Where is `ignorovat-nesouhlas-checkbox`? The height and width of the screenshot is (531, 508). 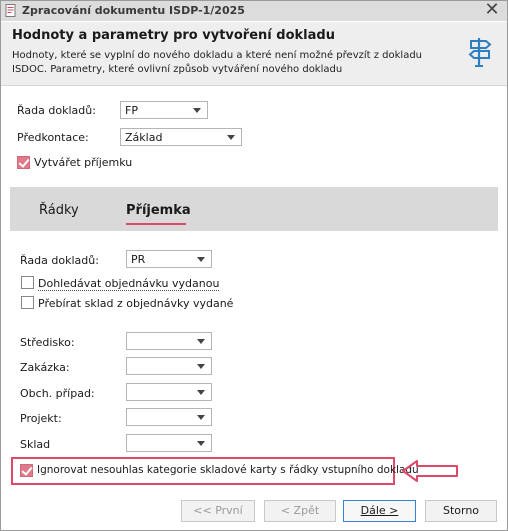 ignorovat-nesouhlas-checkbox is located at coordinates (26, 470).